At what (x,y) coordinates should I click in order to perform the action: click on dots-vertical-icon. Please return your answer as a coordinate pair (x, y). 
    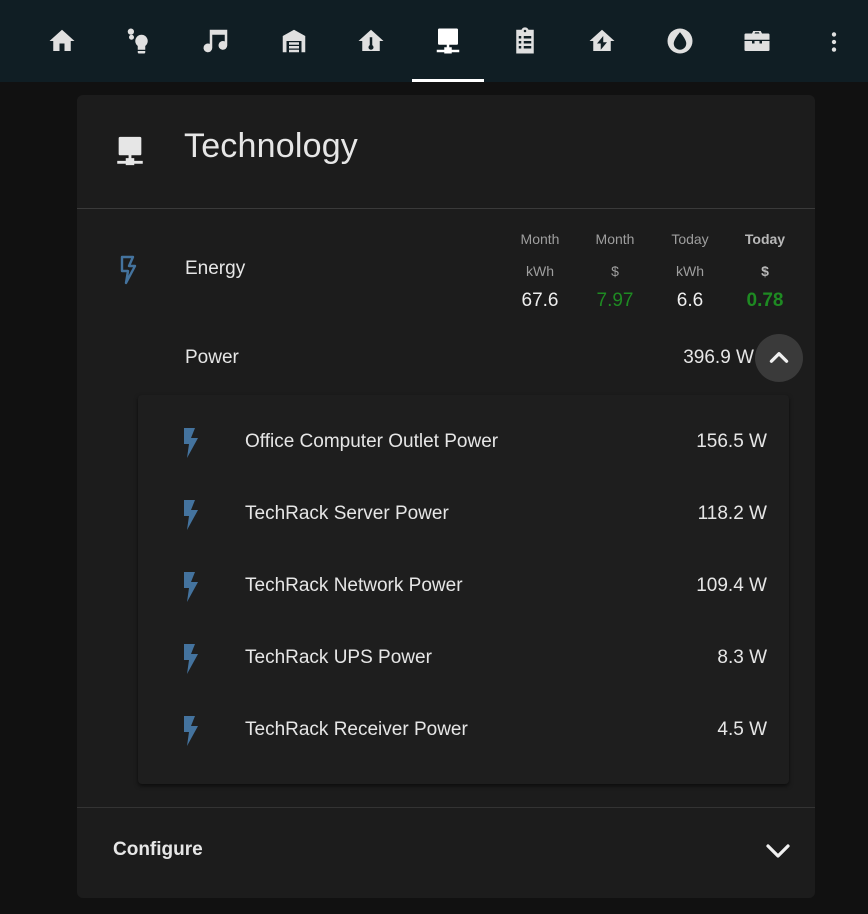
    Looking at the image, I should click on (834, 42).